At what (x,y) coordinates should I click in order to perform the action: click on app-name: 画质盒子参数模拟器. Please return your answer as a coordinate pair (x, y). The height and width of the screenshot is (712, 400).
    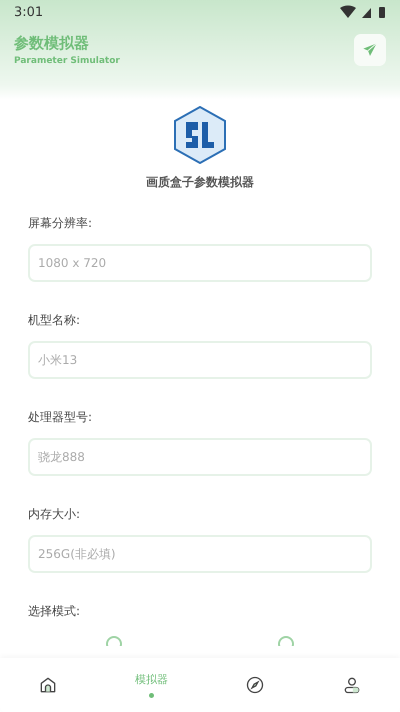
    Looking at the image, I should click on (200, 182).